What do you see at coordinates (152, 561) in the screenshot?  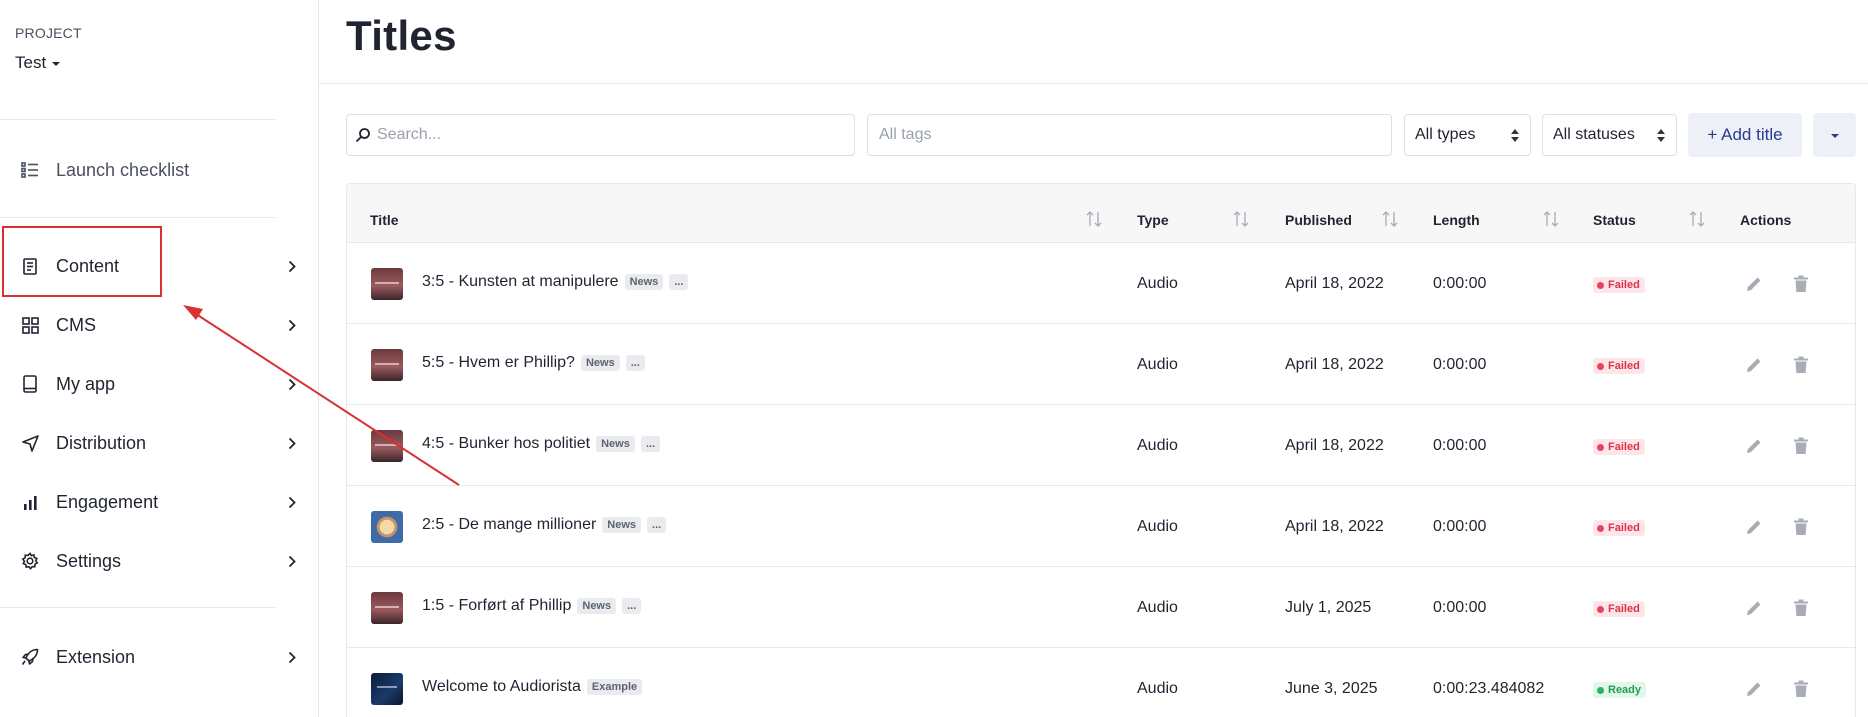 I see `sidebar-item-settings: Settings` at bounding box center [152, 561].